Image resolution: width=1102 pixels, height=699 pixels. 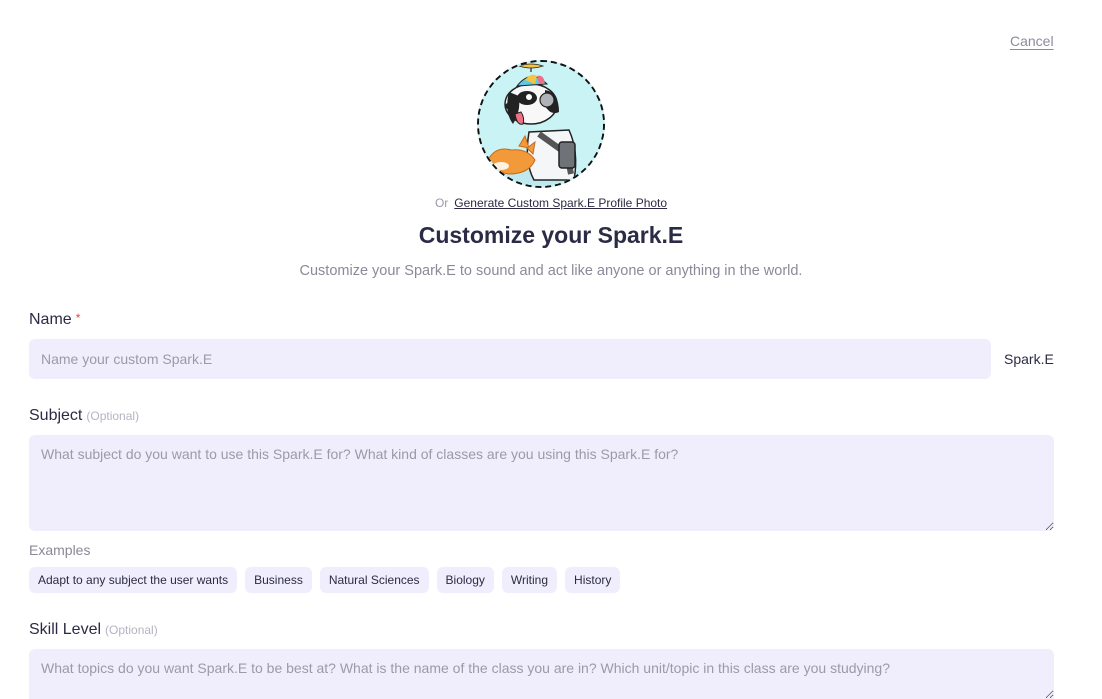 I want to click on generate-photo-row: Or Generate Custom Spark.E Profile Photo, so click(x=551, y=203).